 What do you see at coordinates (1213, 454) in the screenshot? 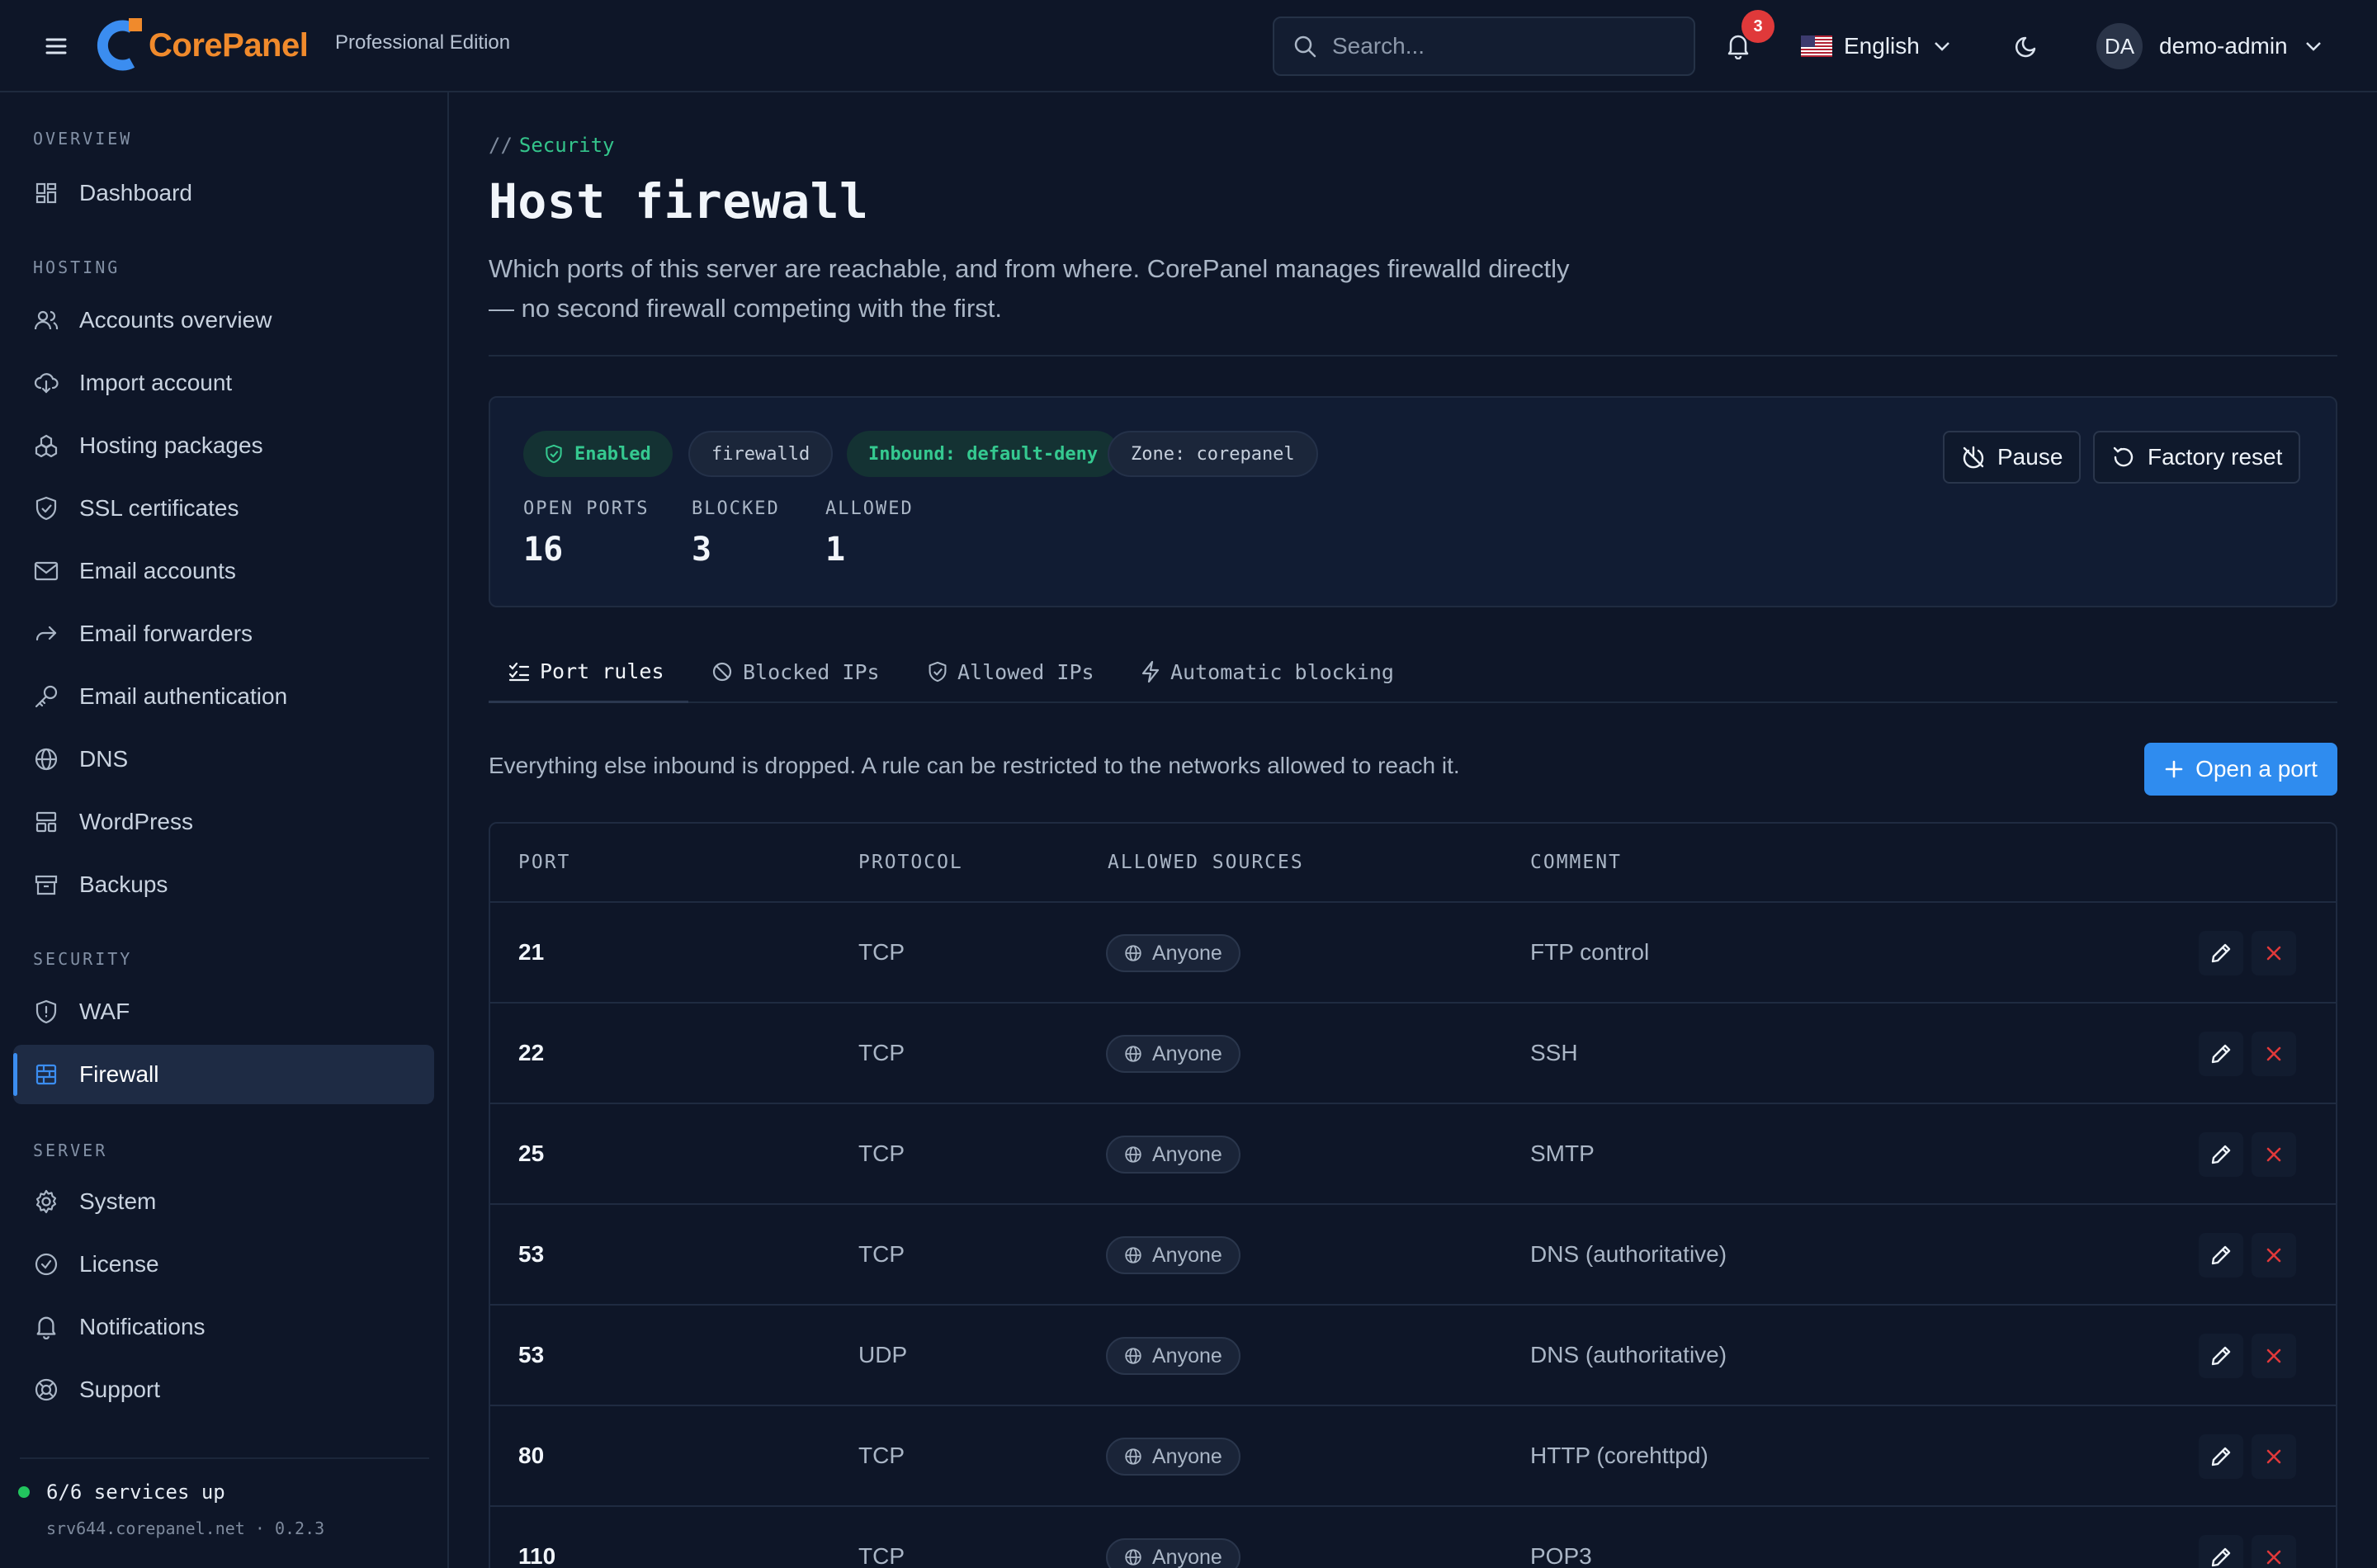
I see `zone-badge: Zone: corepanel` at bounding box center [1213, 454].